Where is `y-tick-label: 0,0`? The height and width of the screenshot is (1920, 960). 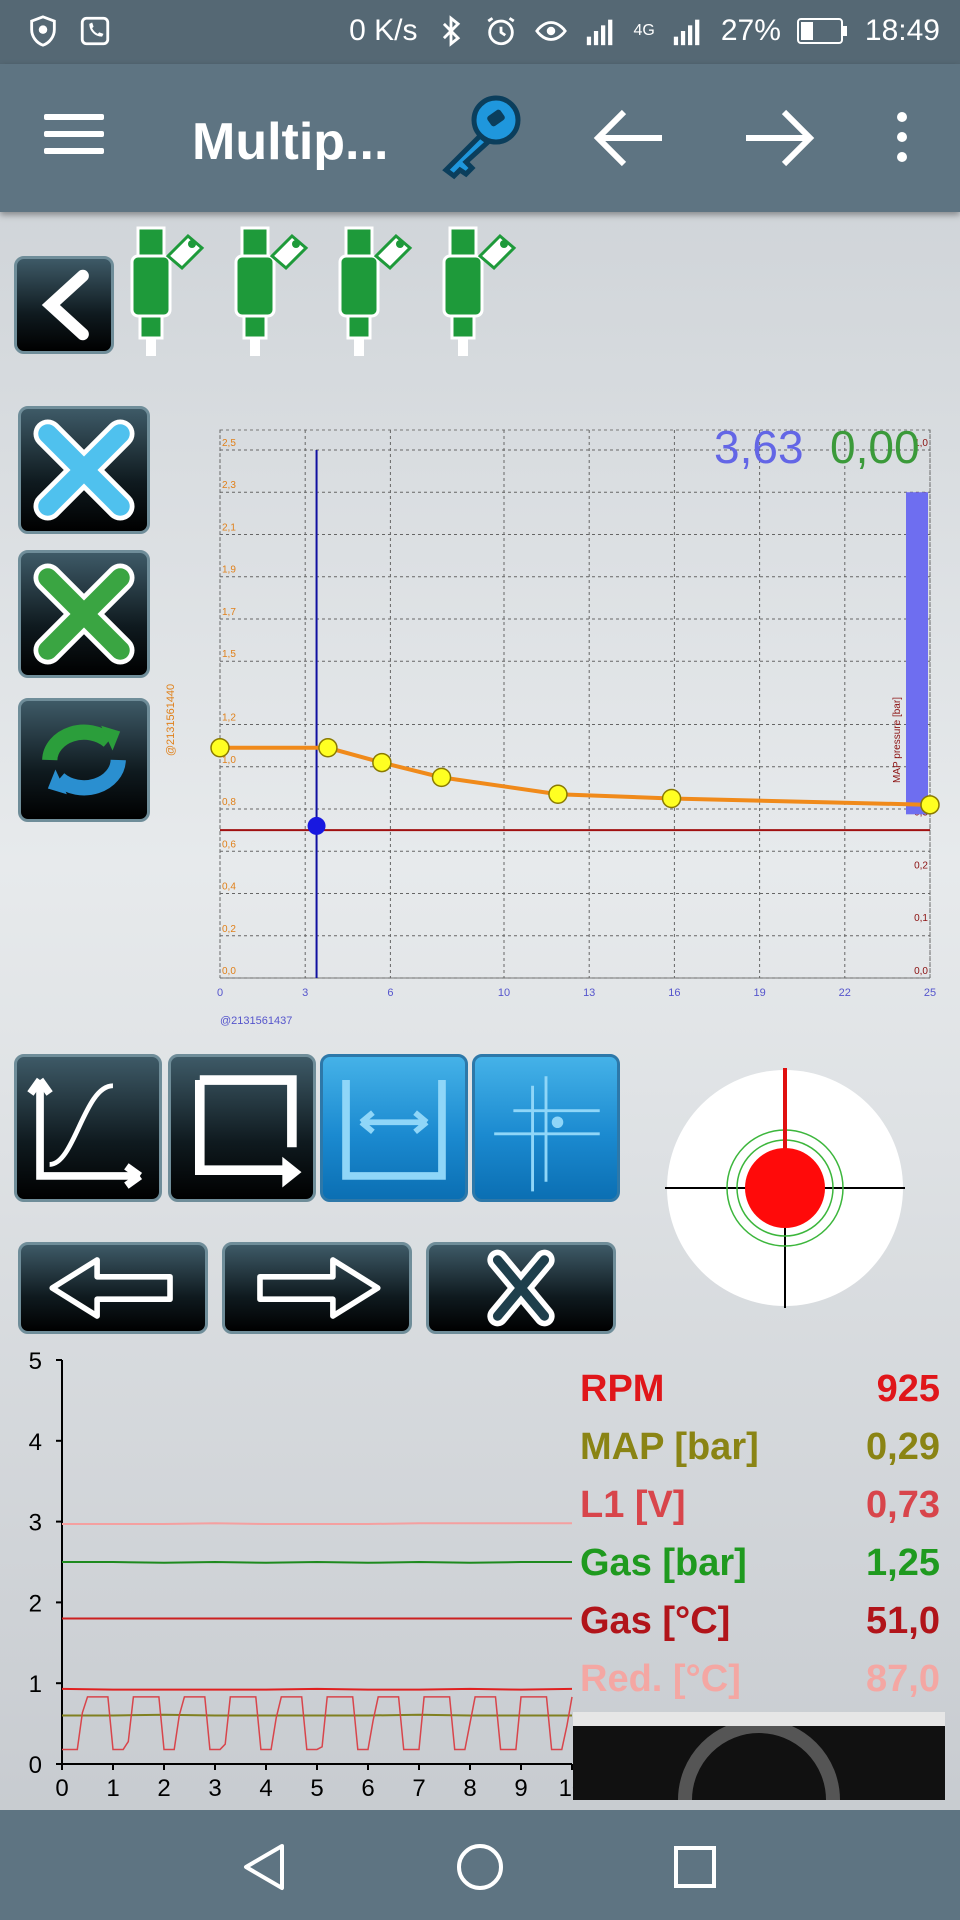
y-tick-label: 0,0 is located at coordinates (229, 971).